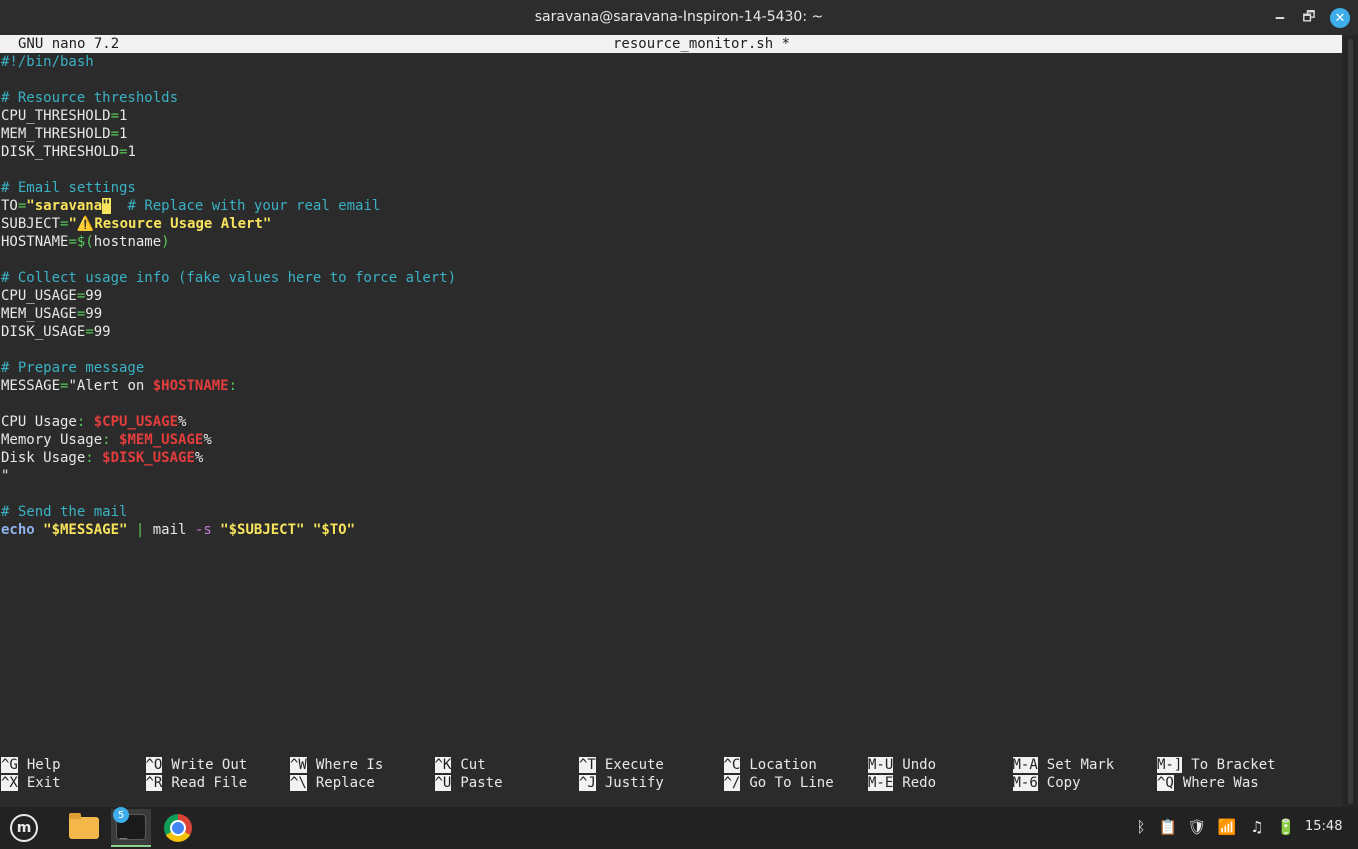  Describe the element at coordinates (919, 783) in the screenshot. I see `shortcut-label: Redo` at that location.